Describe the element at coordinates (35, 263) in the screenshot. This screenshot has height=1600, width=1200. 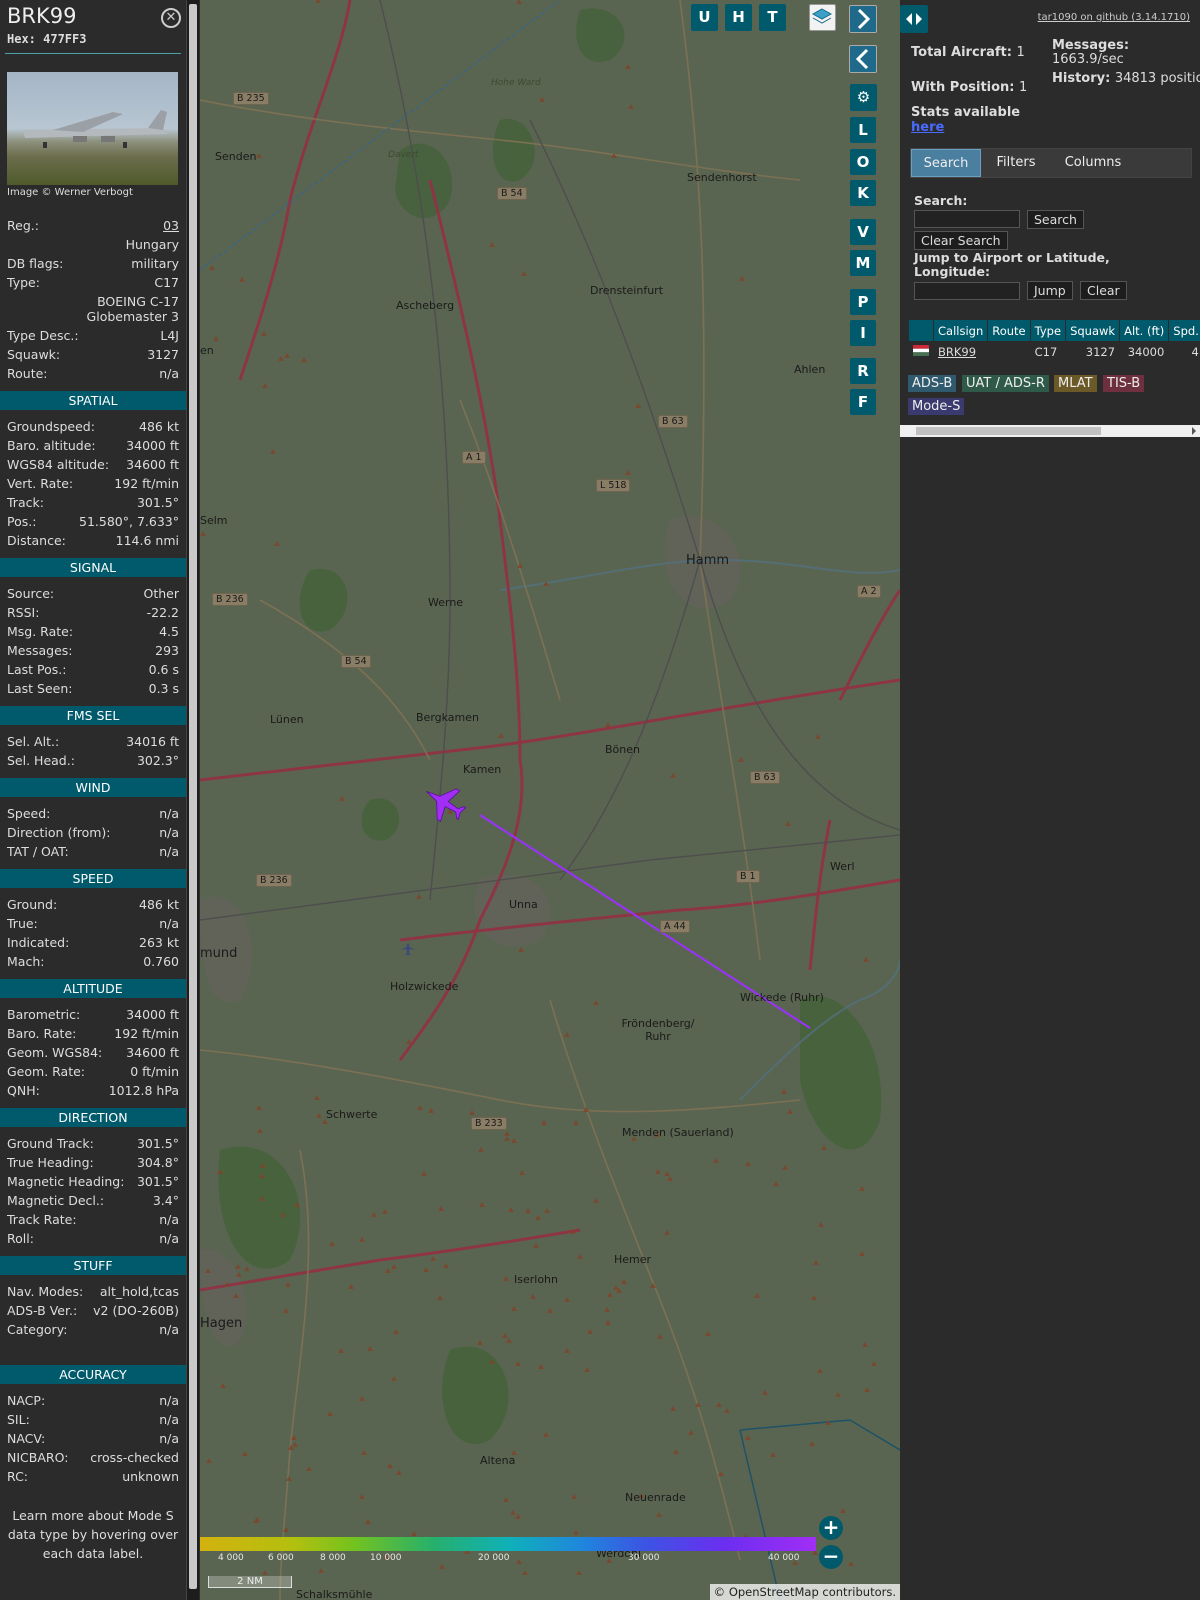
I see `info-label: DB flags:` at that location.